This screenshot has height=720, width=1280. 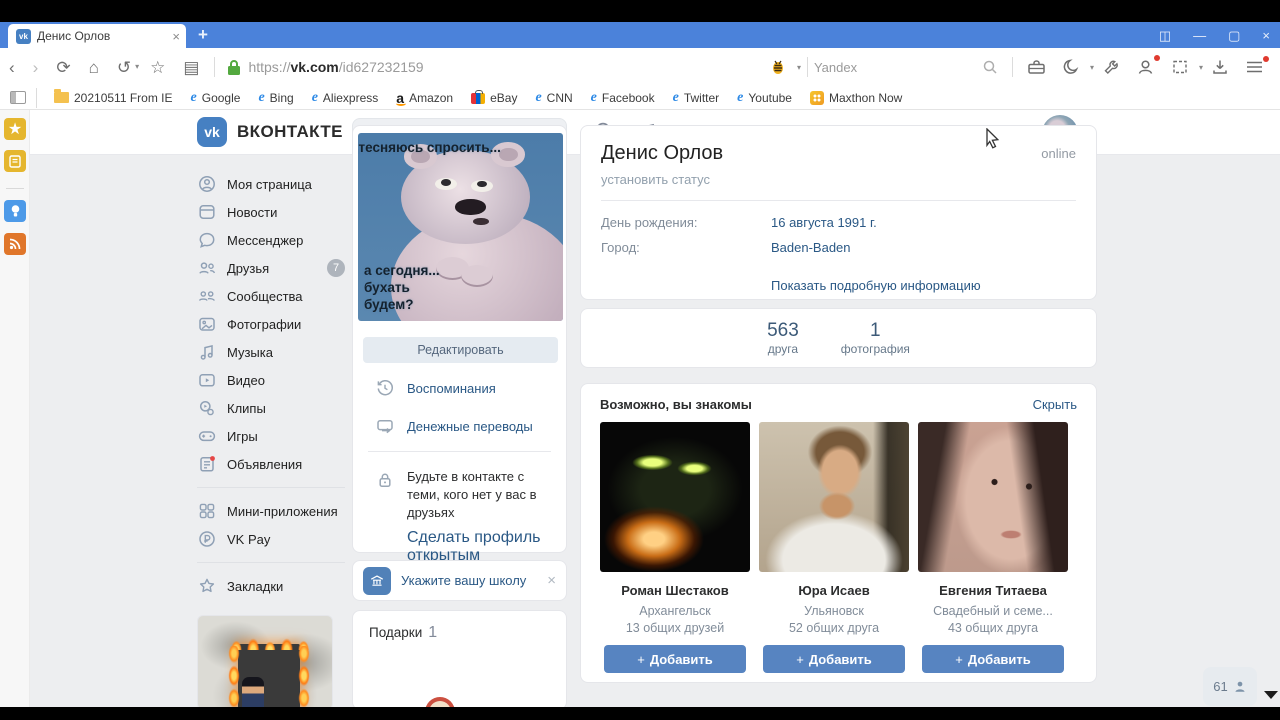 I want to click on ie-icon: e, so click(x=261, y=97).